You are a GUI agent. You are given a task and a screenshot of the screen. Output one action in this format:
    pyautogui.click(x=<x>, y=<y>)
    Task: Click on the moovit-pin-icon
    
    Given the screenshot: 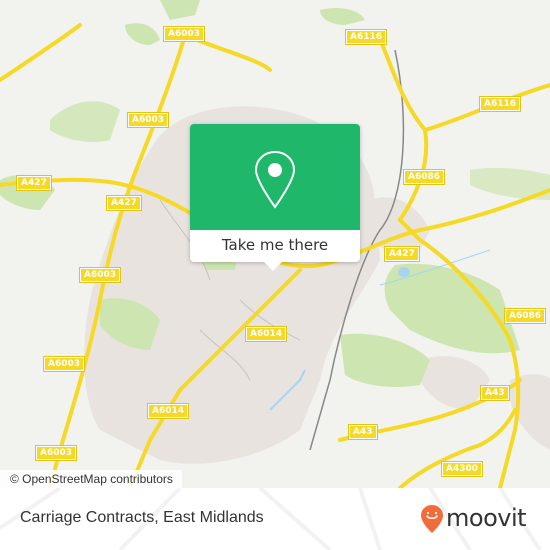 What is the action you would take?
    pyautogui.click(x=432, y=519)
    